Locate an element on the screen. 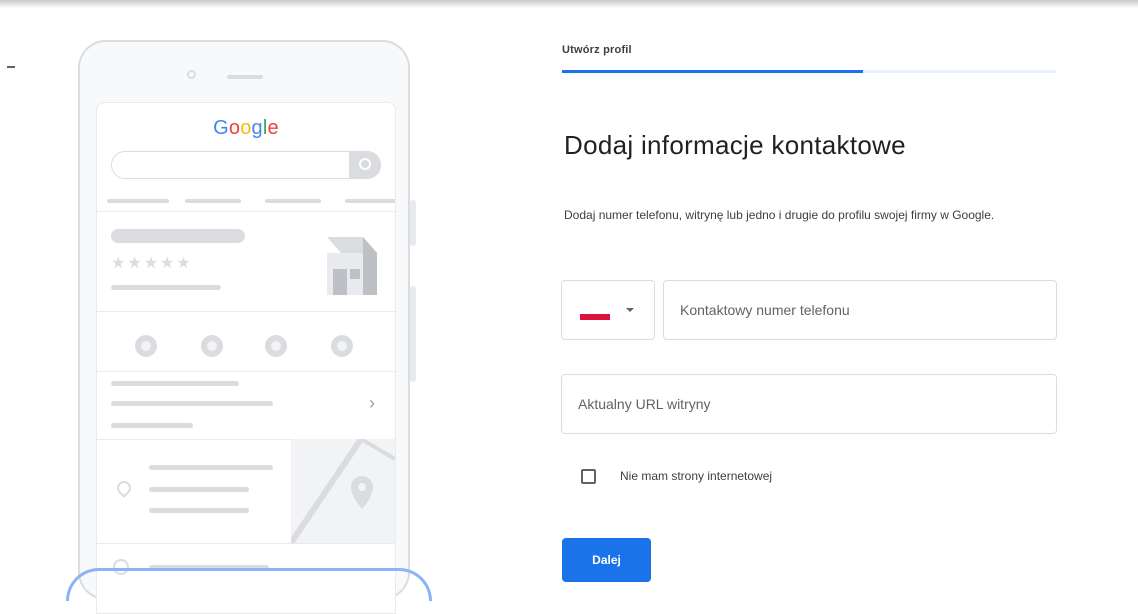  phone-search-icon is located at coordinates (365, 165).